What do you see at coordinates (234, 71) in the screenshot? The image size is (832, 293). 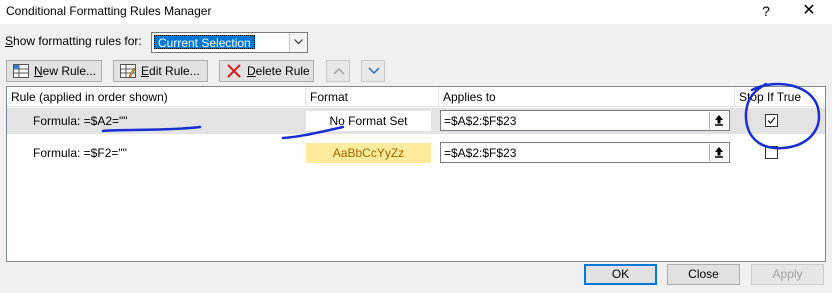 I see `delete-x-icon` at bounding box center [234, 71].